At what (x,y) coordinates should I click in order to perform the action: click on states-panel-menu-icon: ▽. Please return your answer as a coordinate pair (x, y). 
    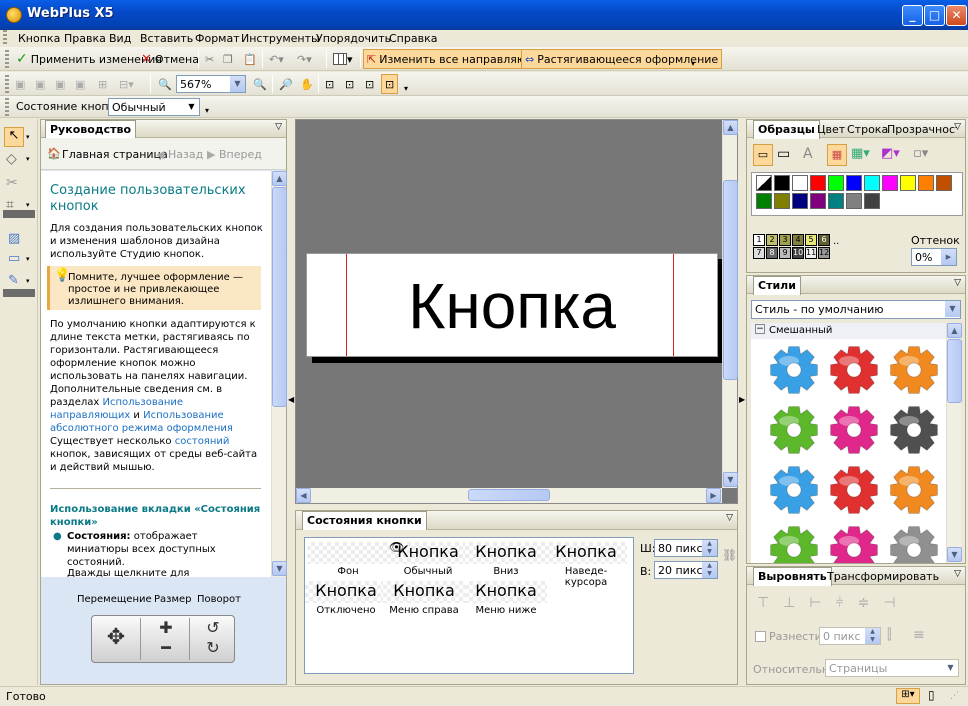
    Looking at the image, I should click on (729, 518).